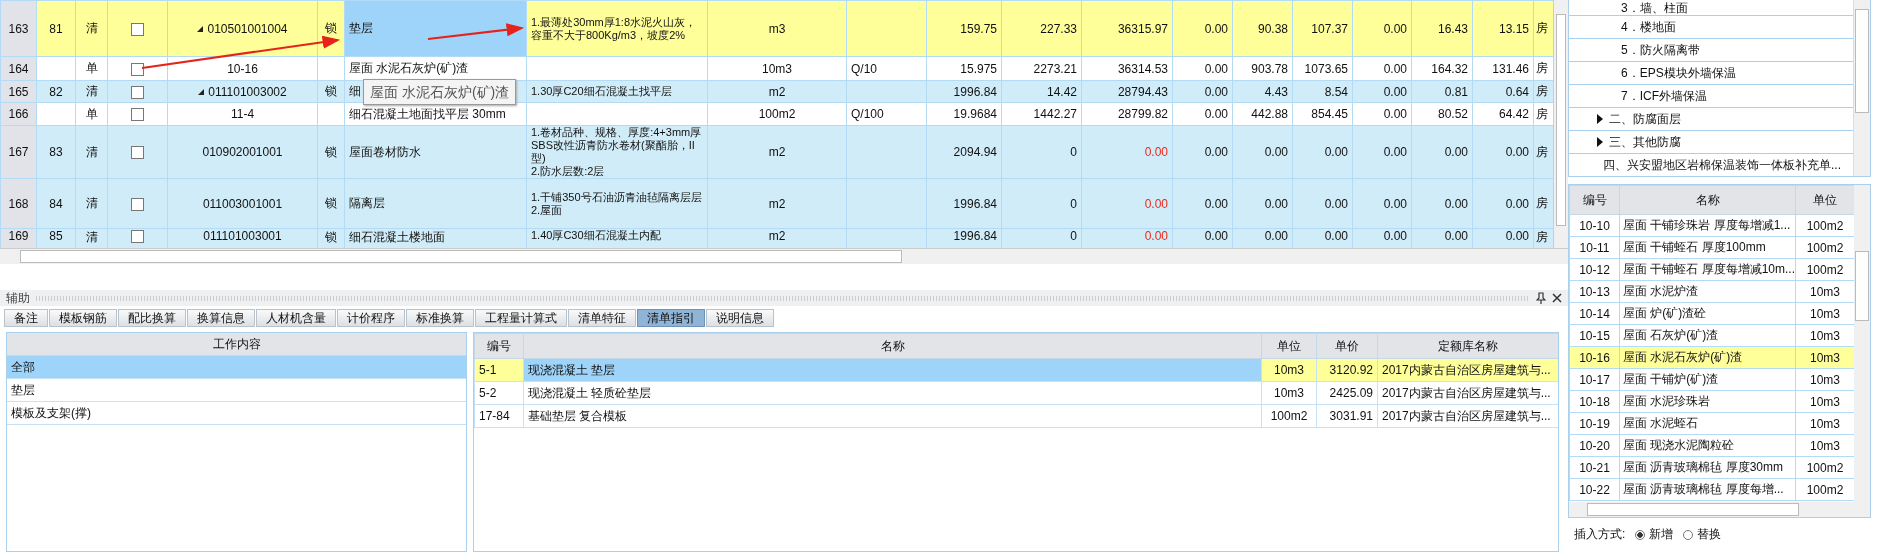 The width and height of the screenshot is (1899, 552). What do you see at coordinates (1702, 534) in the screenshot?
I see `radio-option: 替换` at bounding box center [1702, 534].